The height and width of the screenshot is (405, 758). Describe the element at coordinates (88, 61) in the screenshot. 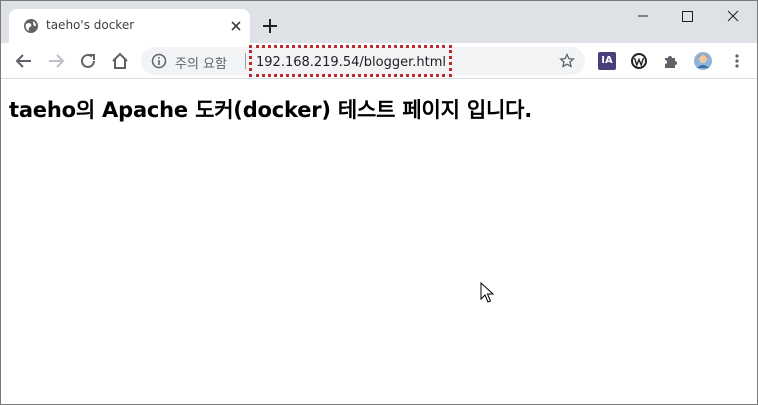

I see `reload-icon` at that location.